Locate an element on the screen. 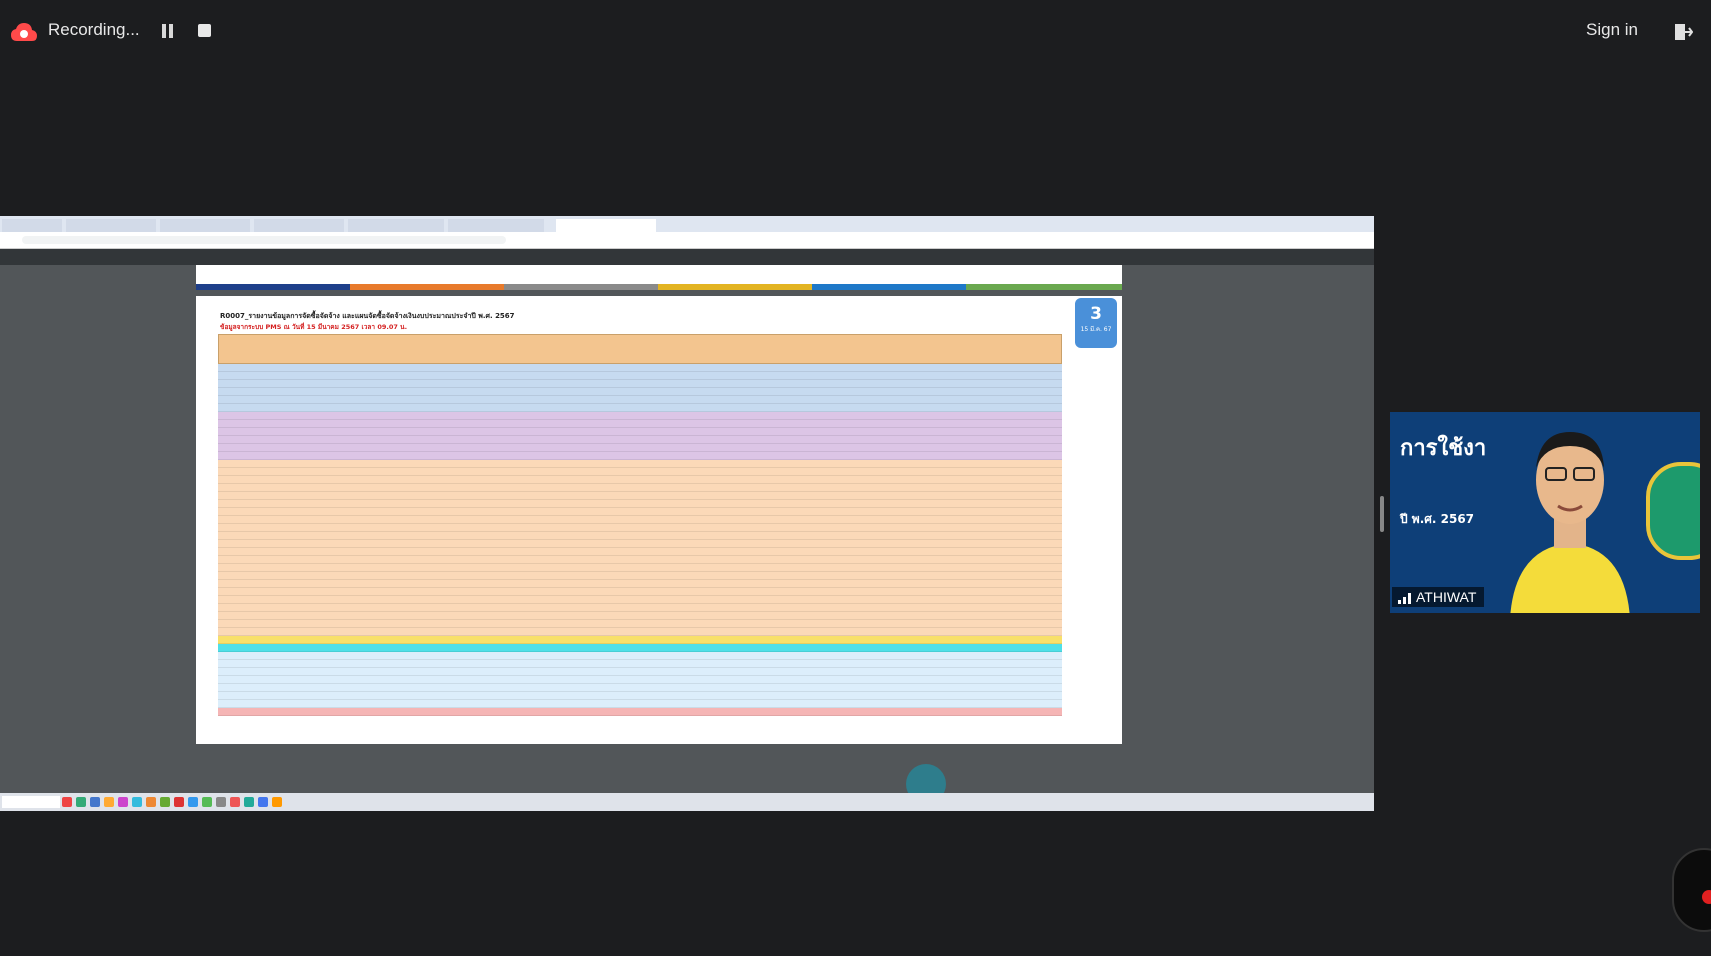 Image resolution: width=1711 pixels, height=956 pixels. resize-handle is located at coordinates (1382, 514).